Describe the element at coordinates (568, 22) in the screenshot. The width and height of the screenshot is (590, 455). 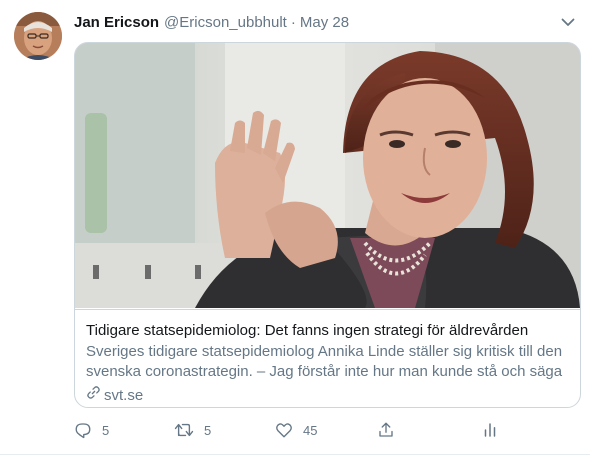
I see `chevron-down-icon` at that location.